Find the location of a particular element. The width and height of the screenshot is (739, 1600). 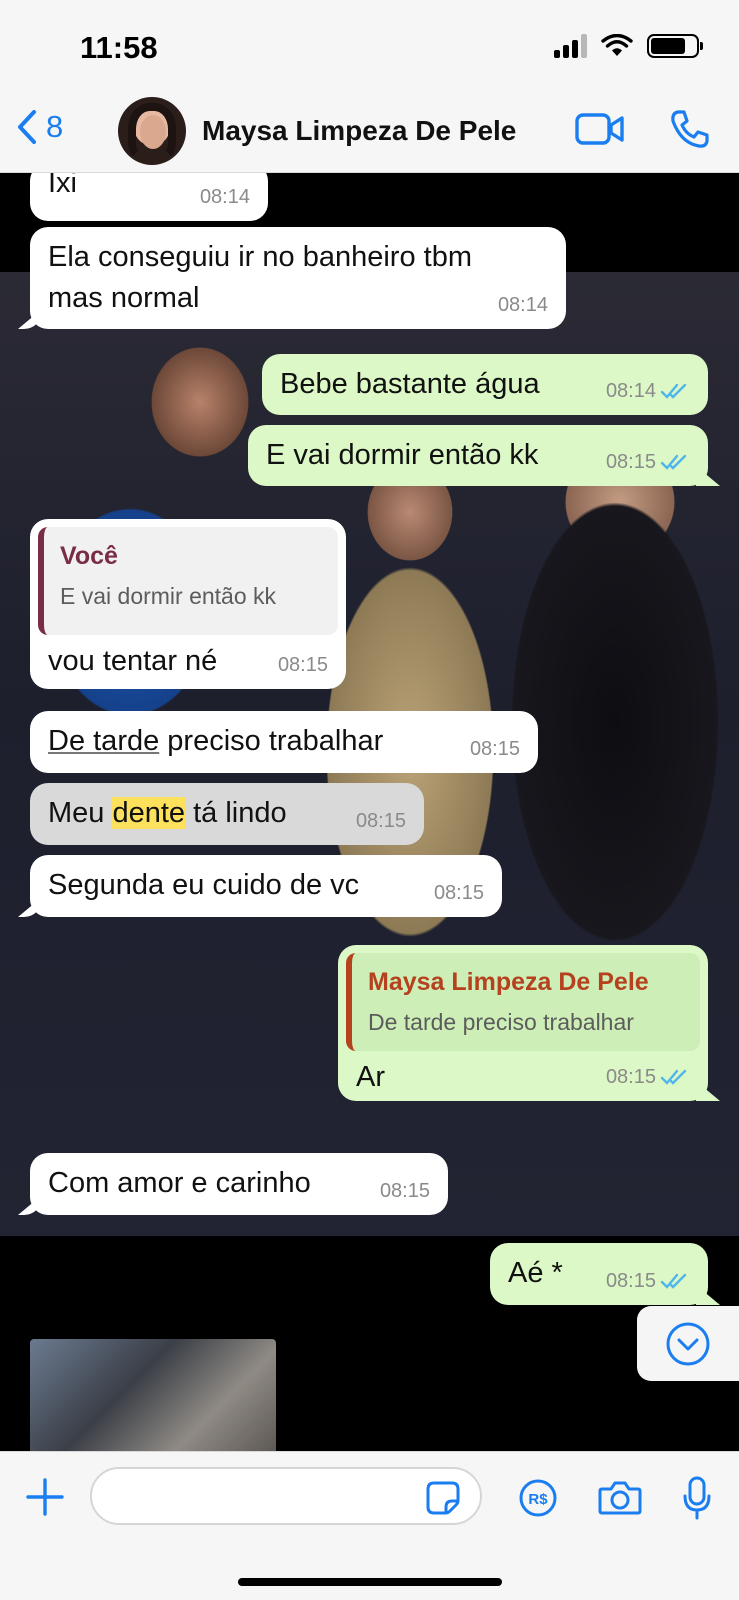

outgoing-message: Bebe bastante água 08:14 is located at coordinates (485, 384).